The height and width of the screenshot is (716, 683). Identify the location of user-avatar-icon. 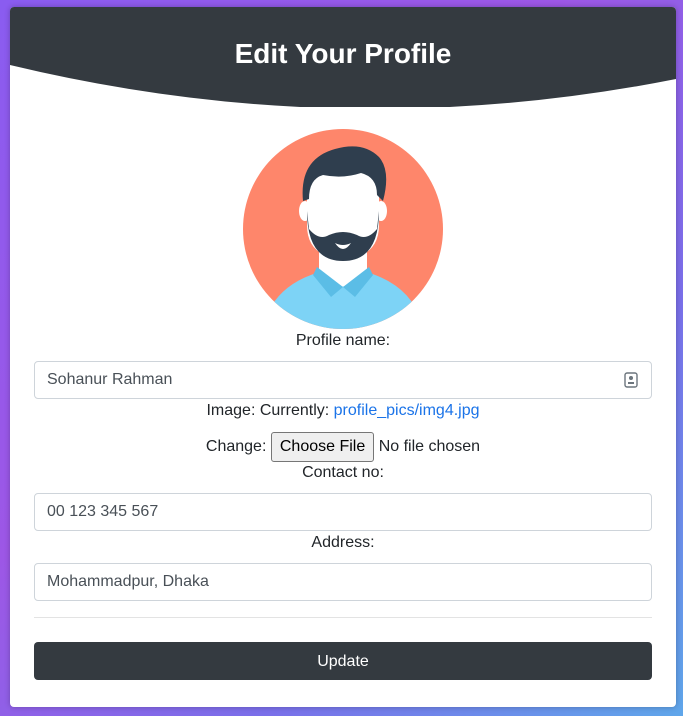
(343, 229).